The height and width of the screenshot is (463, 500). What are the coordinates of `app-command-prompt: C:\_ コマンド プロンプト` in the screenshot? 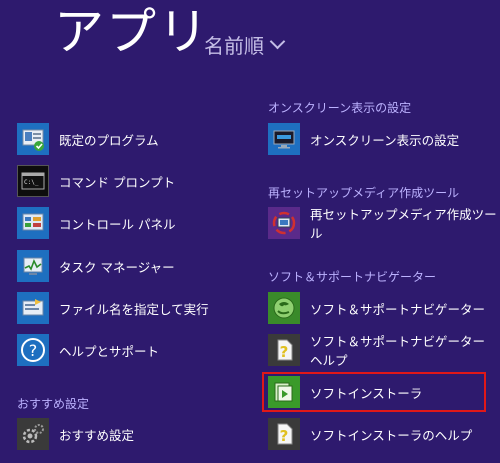 It's located at (96, 181).